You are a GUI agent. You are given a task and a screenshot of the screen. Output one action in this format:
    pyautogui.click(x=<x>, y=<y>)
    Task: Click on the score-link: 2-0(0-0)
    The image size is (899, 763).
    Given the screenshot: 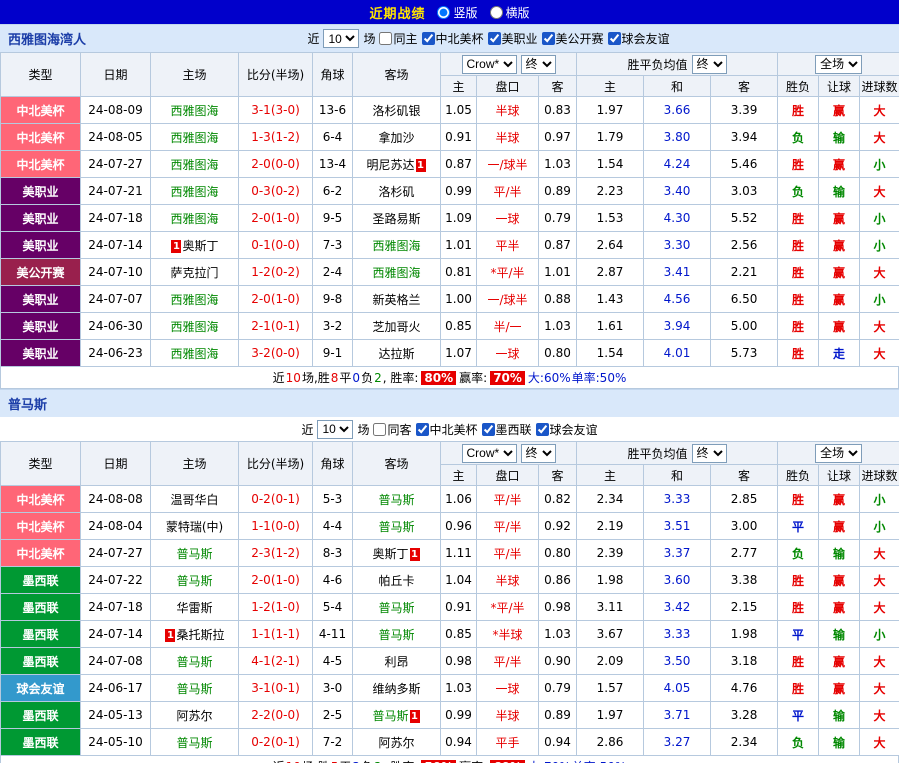 What is the action you would take?
    pyautogui.click(x=275, y=164)
    